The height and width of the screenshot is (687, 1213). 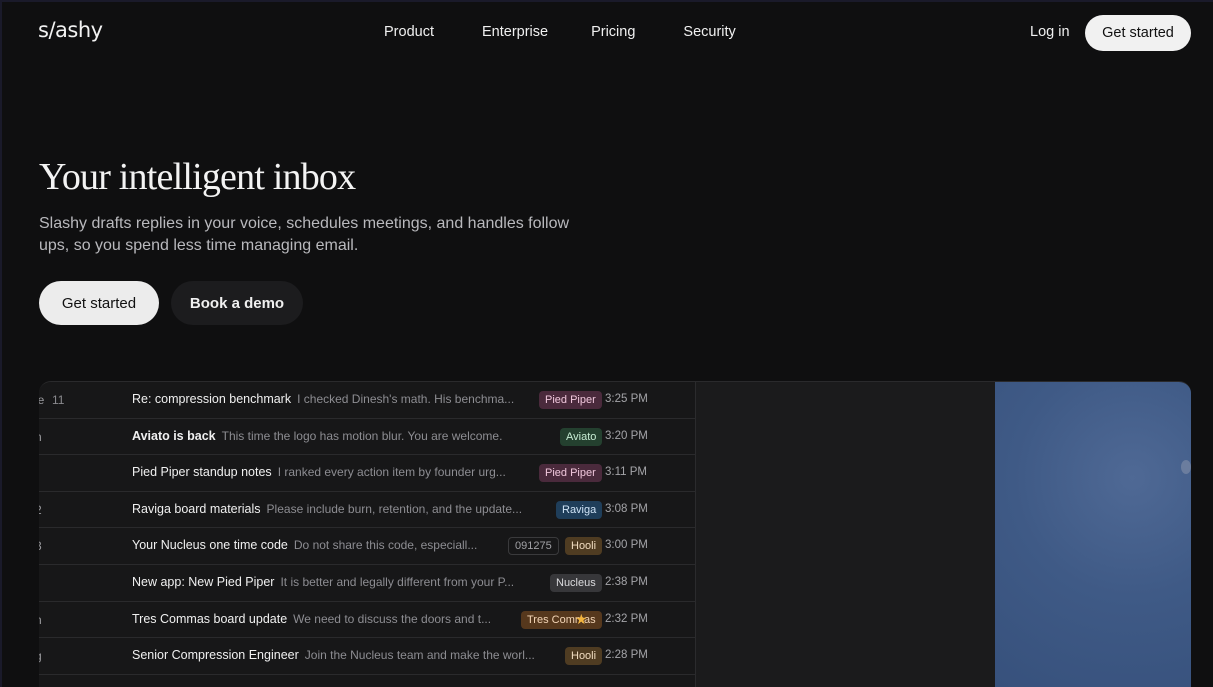 I want to click on sender-fragment: 3, so click(x=67, y=546).